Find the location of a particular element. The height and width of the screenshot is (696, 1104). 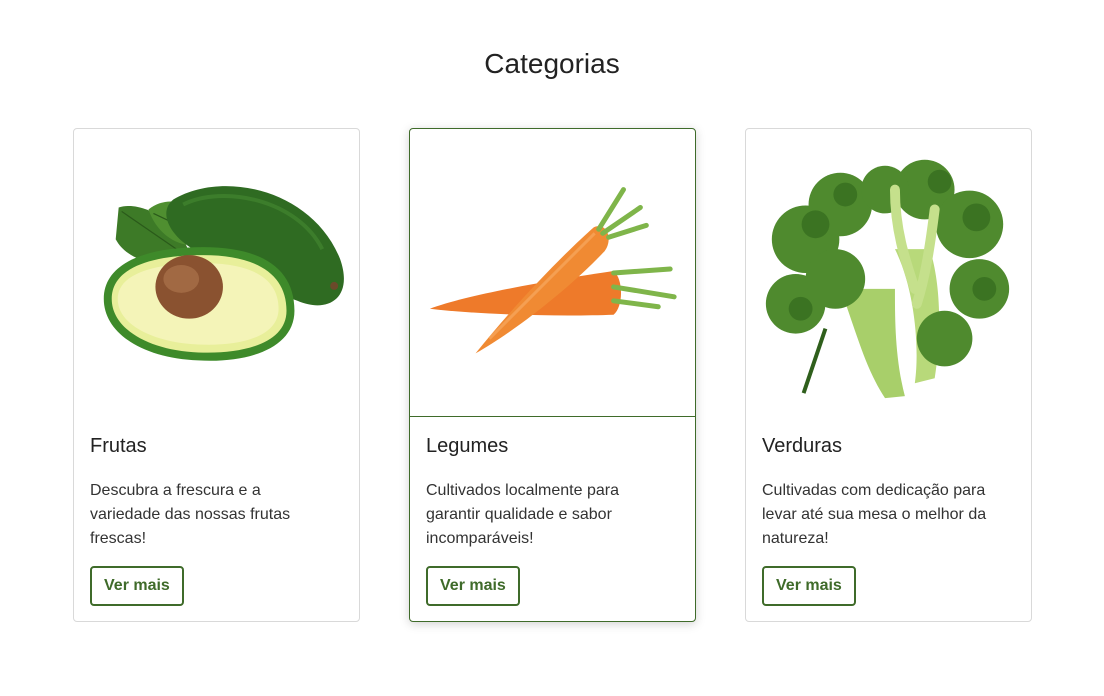

card-title: Legumes is located at coordinates (467, 446).